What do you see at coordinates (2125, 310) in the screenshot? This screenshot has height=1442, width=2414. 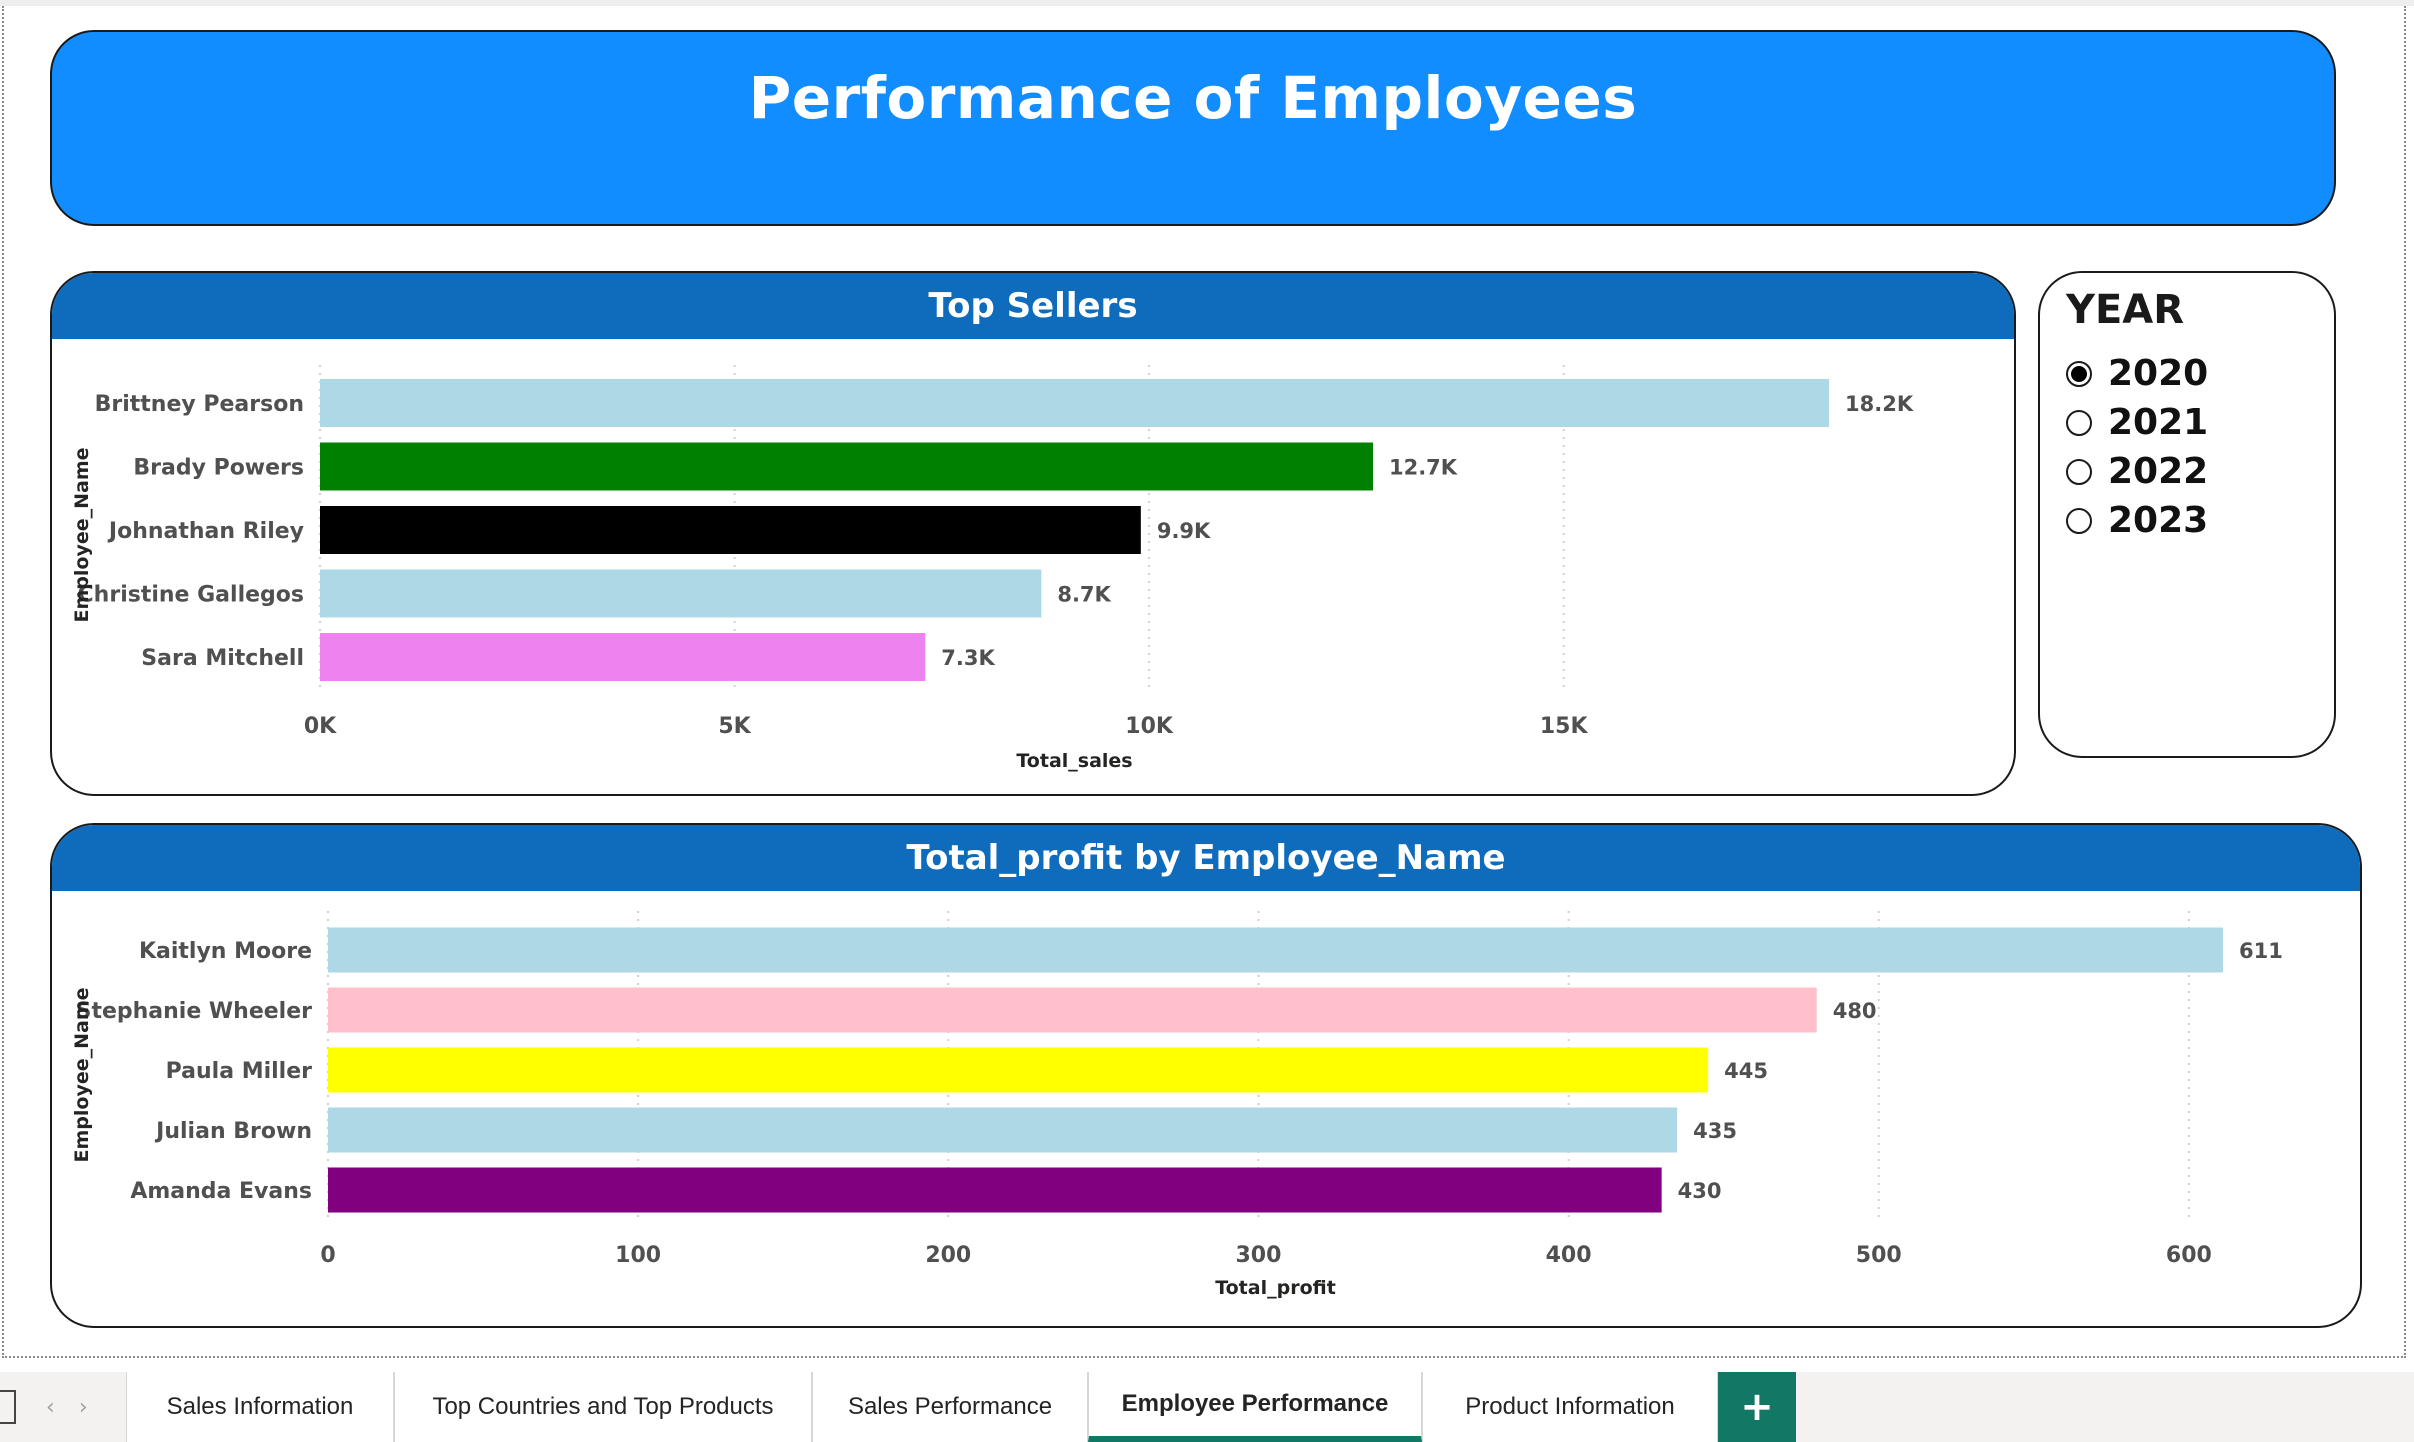 I see `slicer-title: YEAR` at bounding box center [2125, 310].